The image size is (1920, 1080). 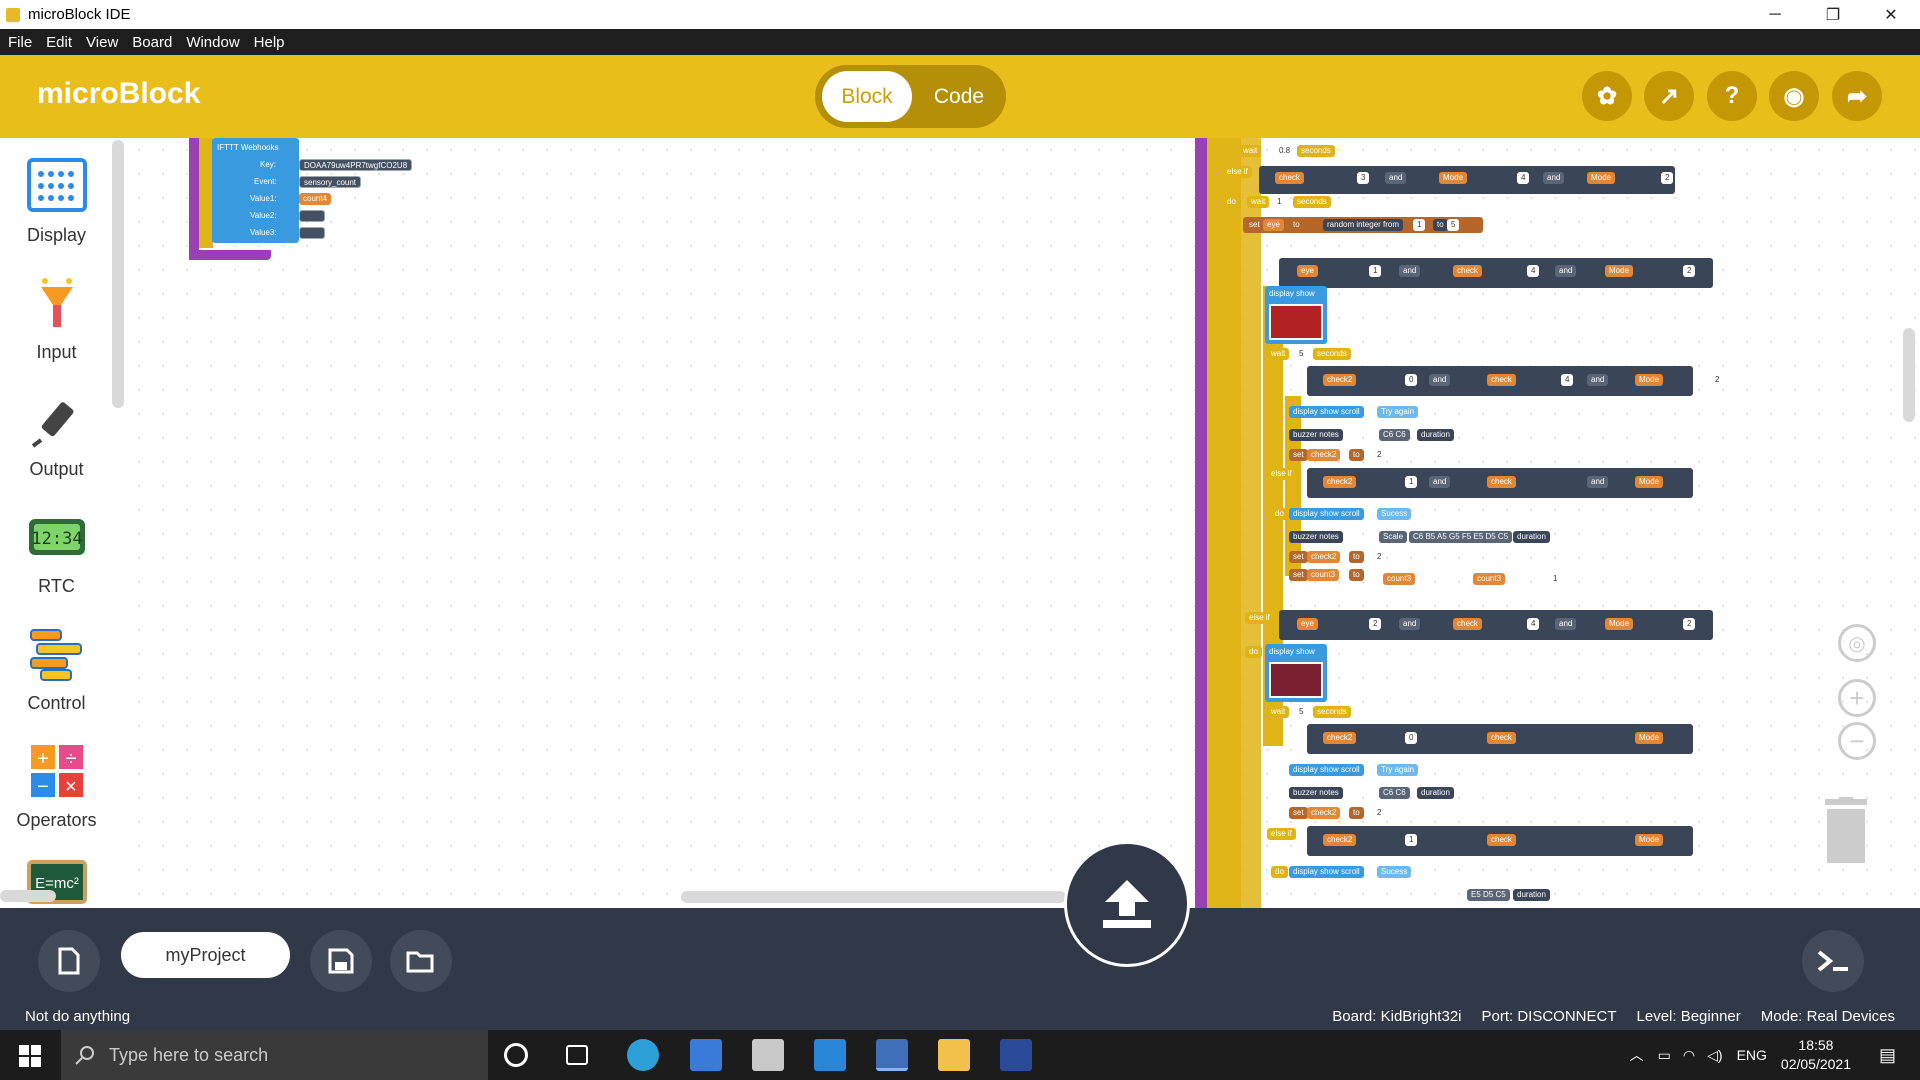 I want to click on terminal-button, so click(x=1833, y=961).